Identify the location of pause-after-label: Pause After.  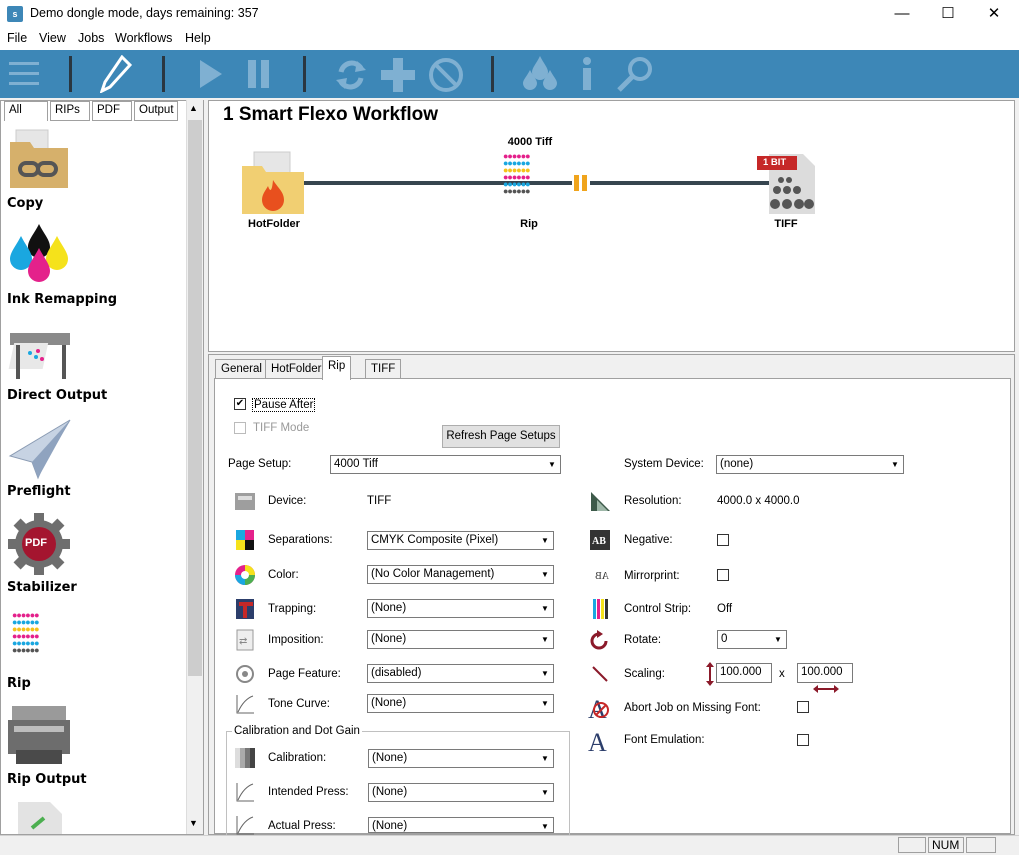
(284, 405).